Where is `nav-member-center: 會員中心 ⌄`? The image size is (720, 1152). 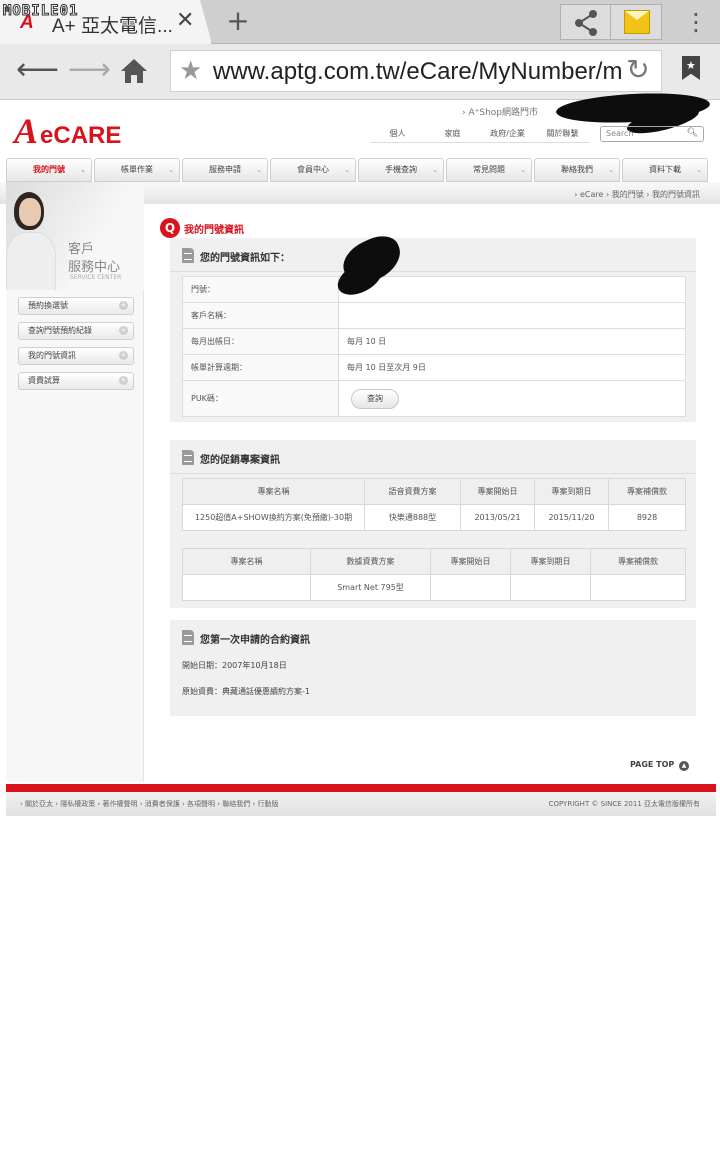
nav-member-center: 會員中心 ⌄ is located at coordinates (313, 170).